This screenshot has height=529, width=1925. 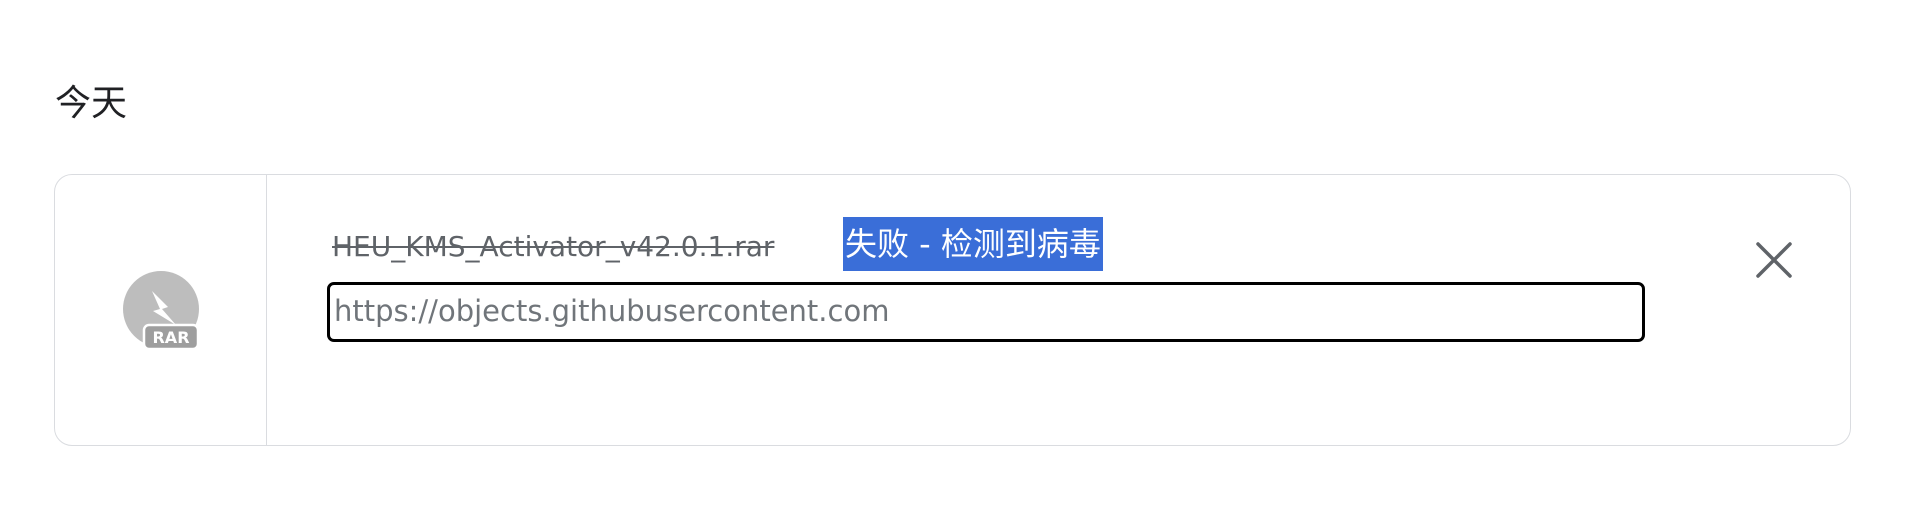 What do you see at coordinates (986, 312) in the screenshot?
I see `file-source-url-link: https://objects.githubusercontent.com` at bounding box center [986, 312].